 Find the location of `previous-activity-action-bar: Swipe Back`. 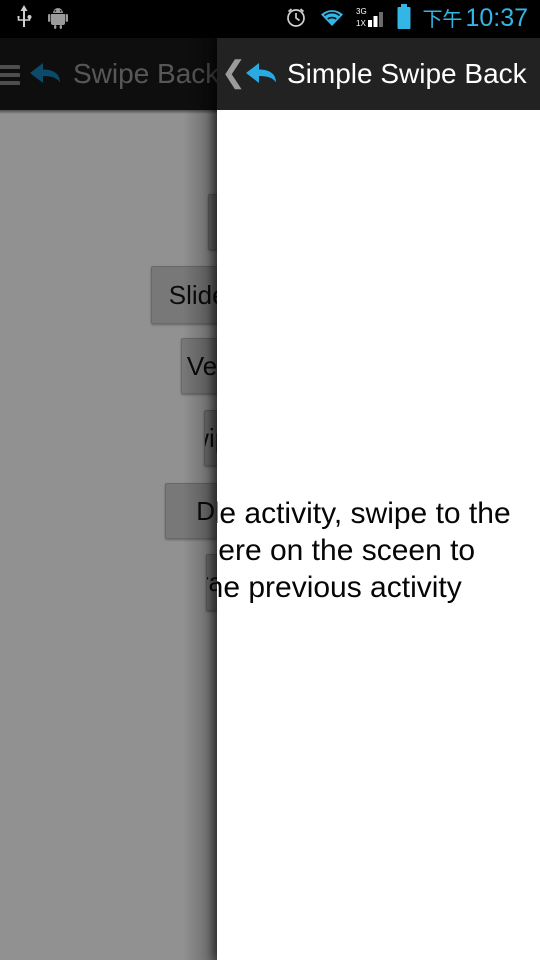

previous-activity-action-bar: Swipe Back is located at coordinates (108, 74).